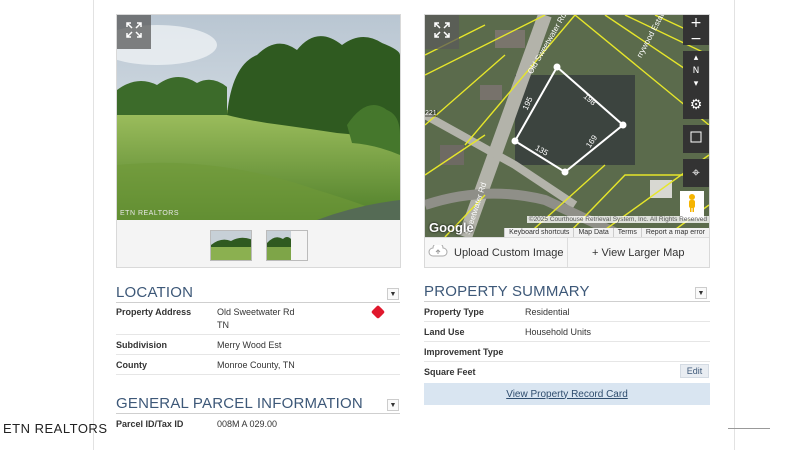 The height and width of the screenshot is (450, 800). I want to click on location-collapse-button: ▼, so click(393, 294).